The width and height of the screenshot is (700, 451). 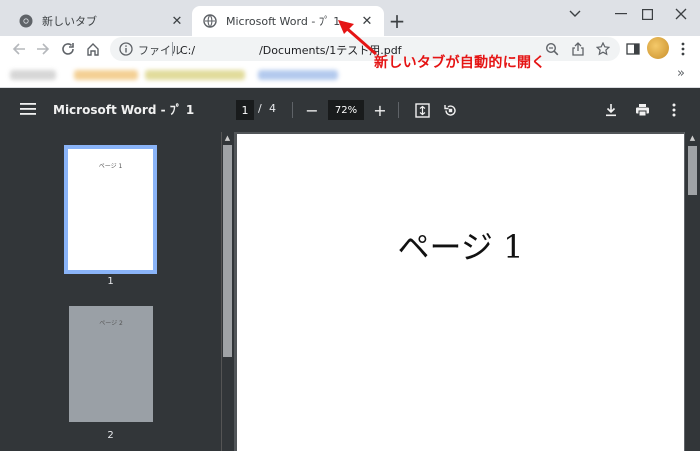 What do you see at coordinates (658, 48) in the screenshot?
I see `avatar` at bounding box center [658, 48].